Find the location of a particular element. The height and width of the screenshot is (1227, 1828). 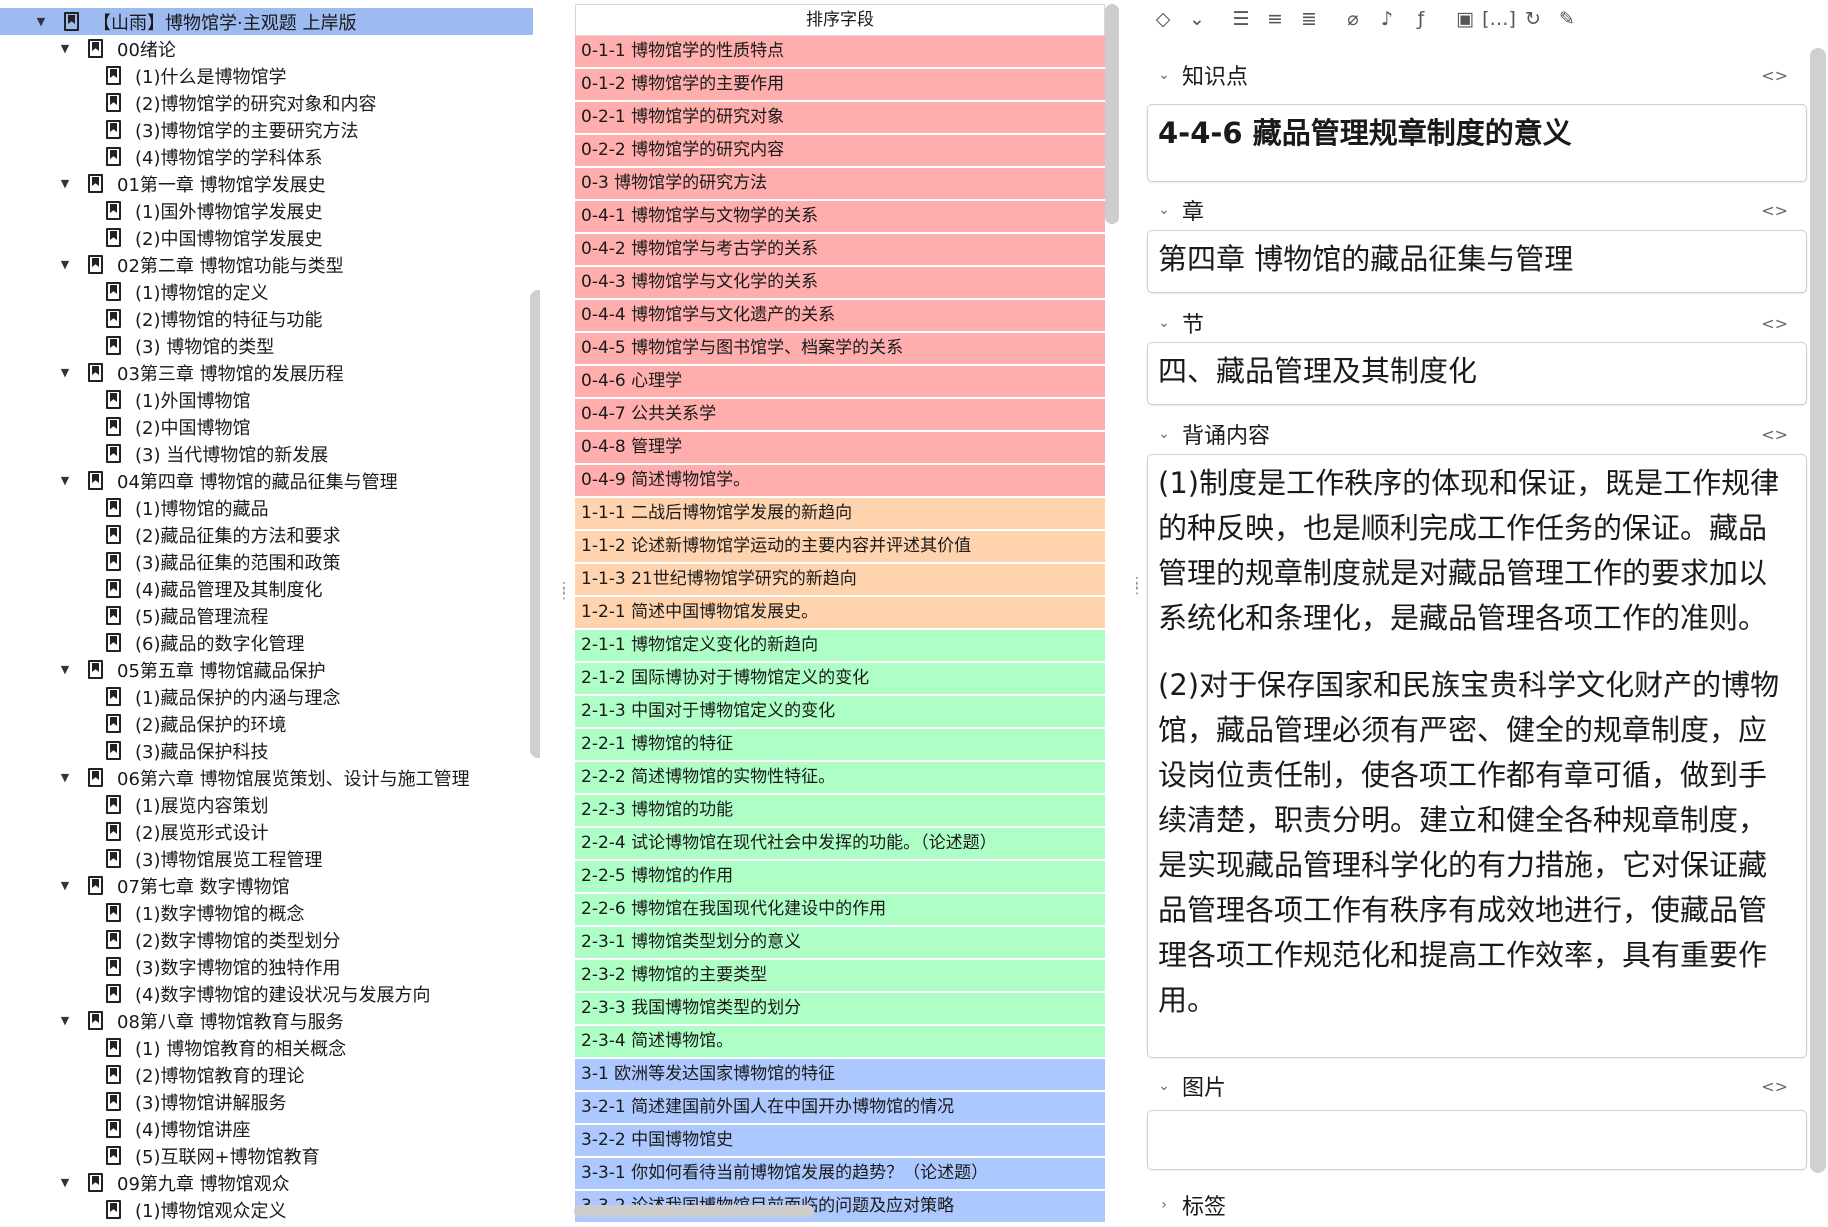

editor-scrollbar is located at coordinates (1818, 610).